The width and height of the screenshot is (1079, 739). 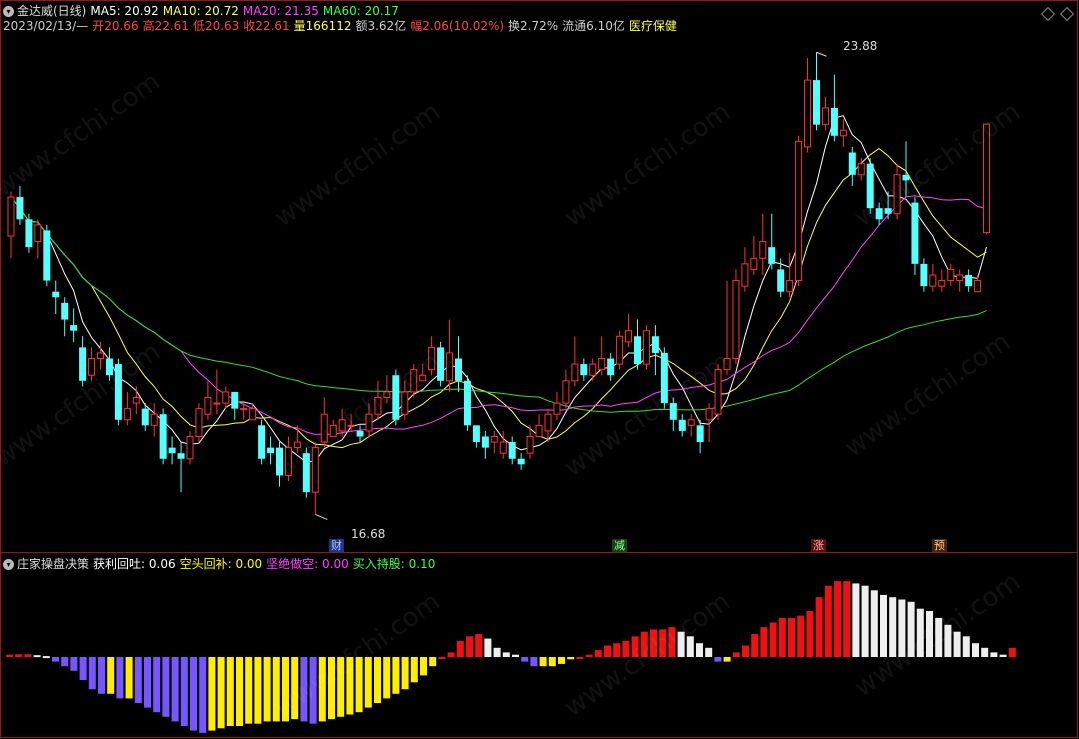 What do you see at coordinates (46, 26) in the screenshot?
I see `quote-info-0: 2023/02/13/—` at bounding box center [46, 26].